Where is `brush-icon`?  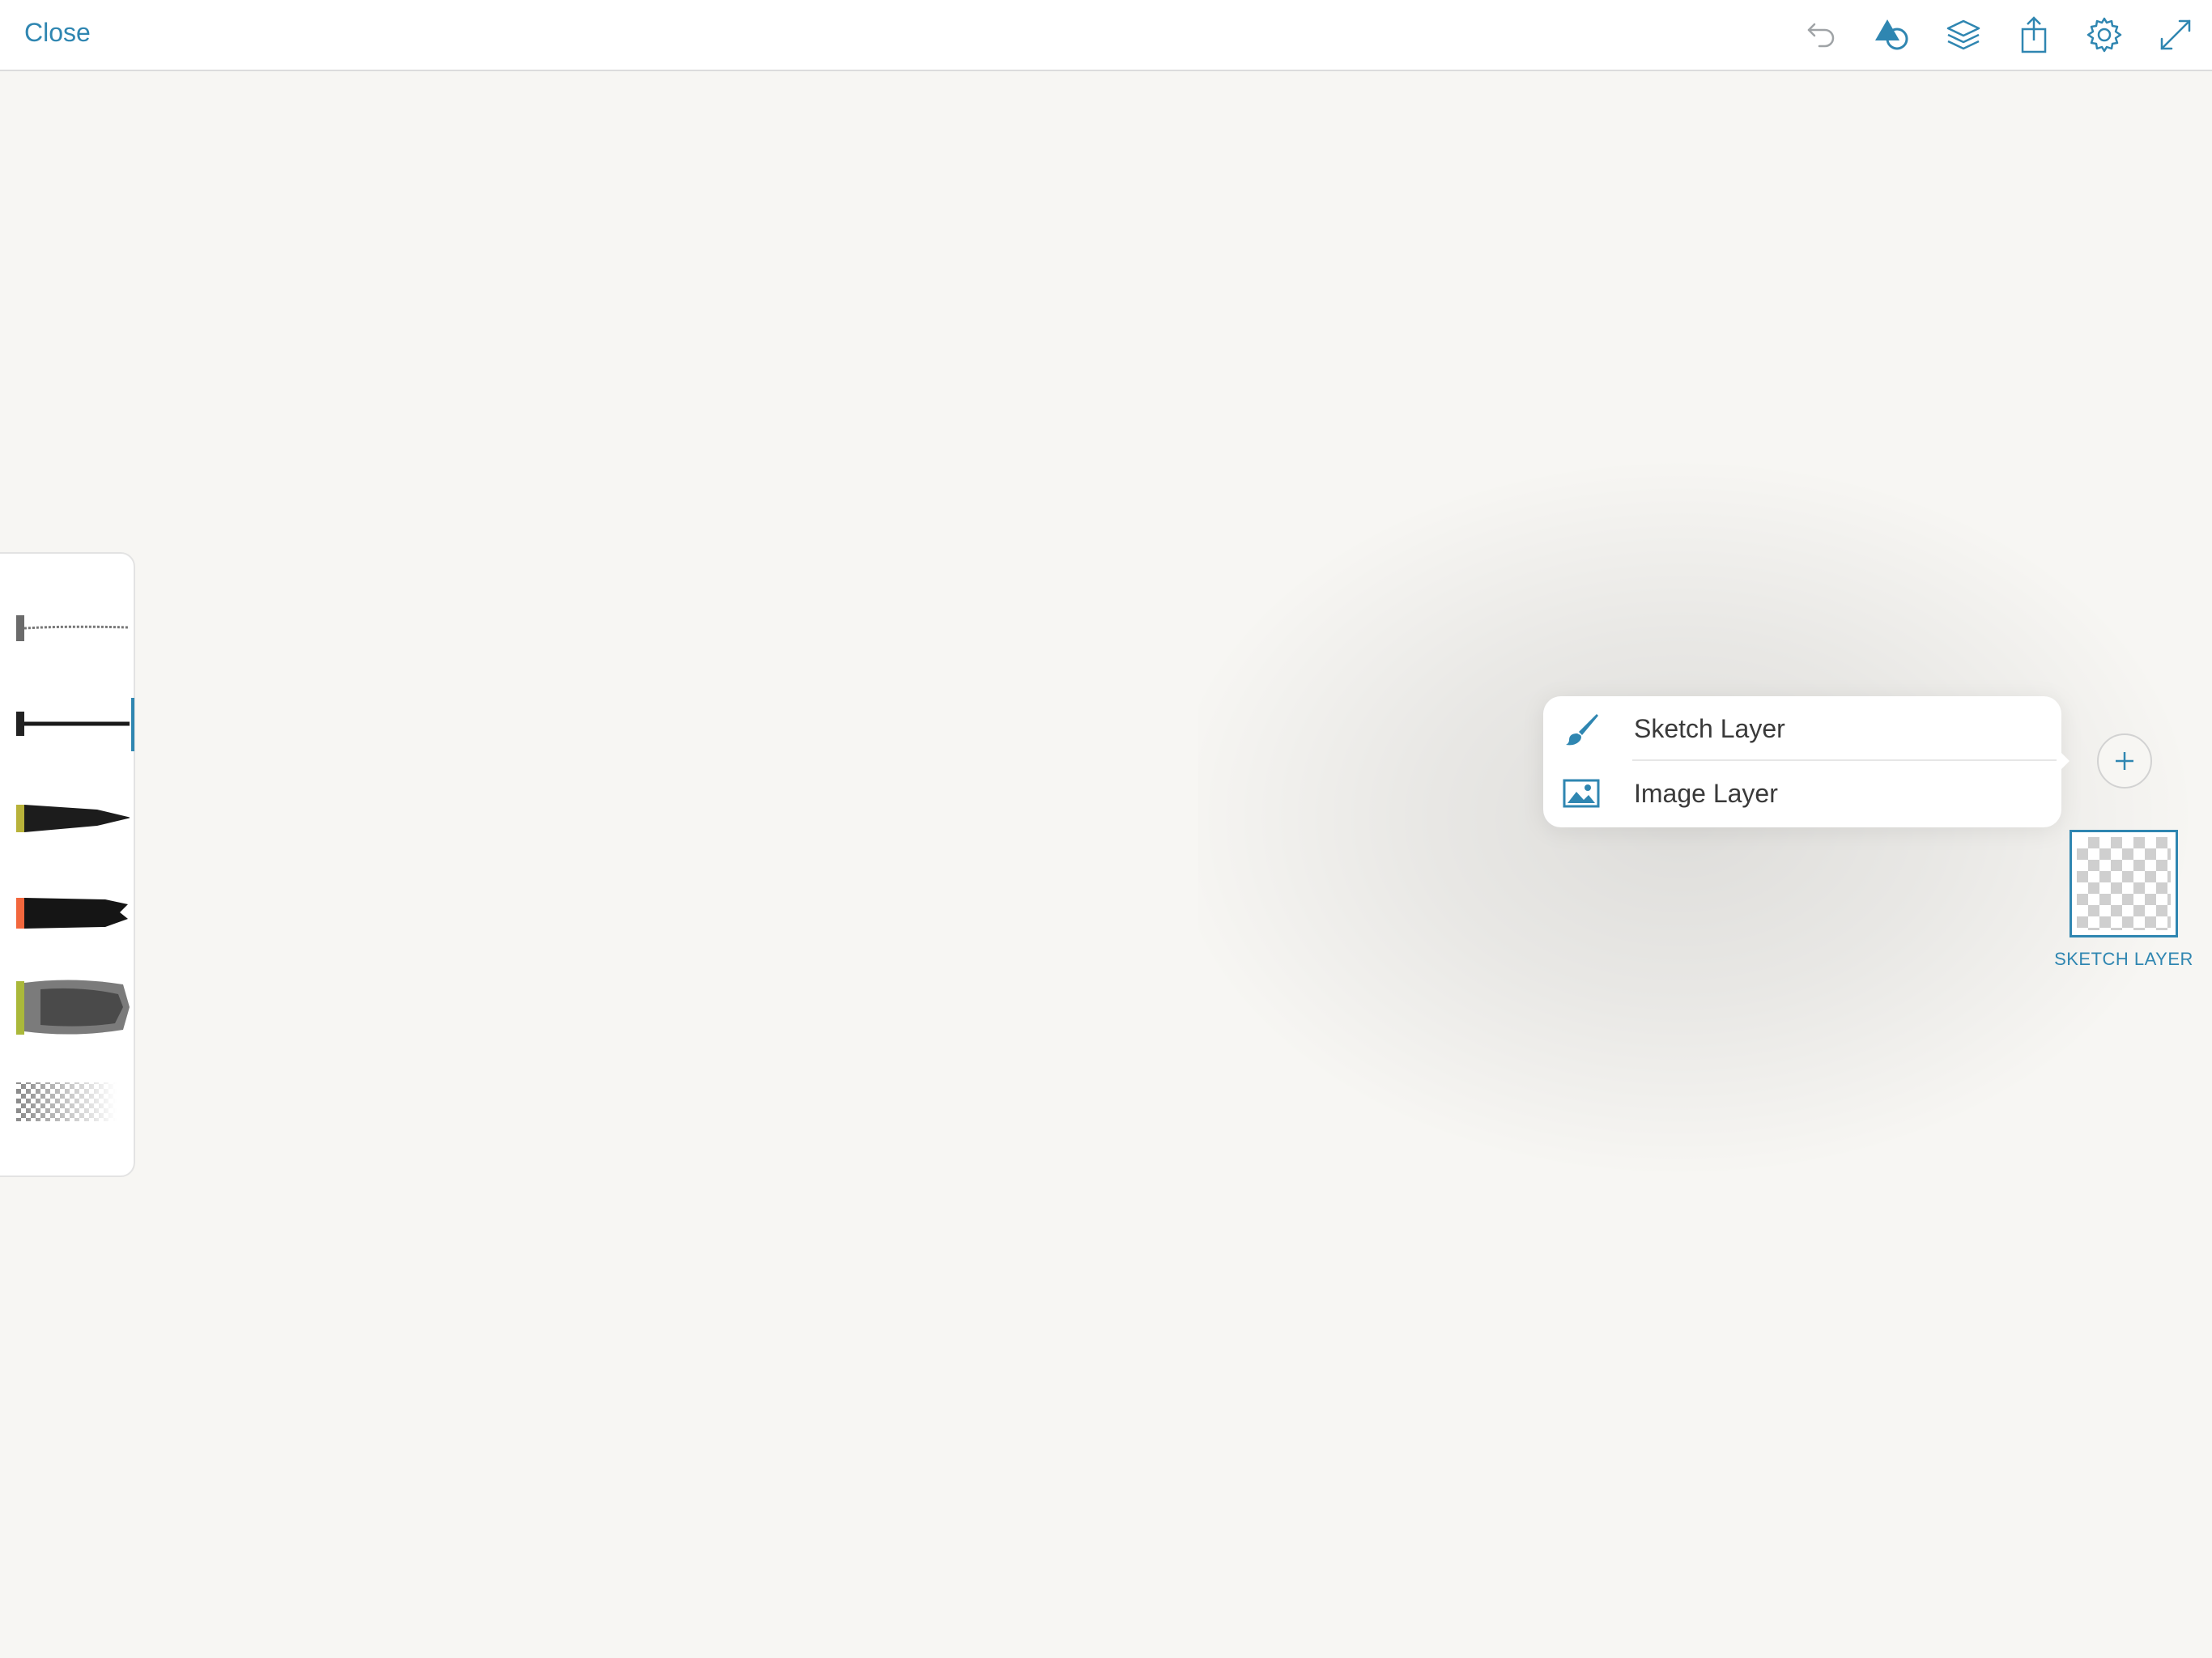 brush-icon is located at coordinates (1582, 728).